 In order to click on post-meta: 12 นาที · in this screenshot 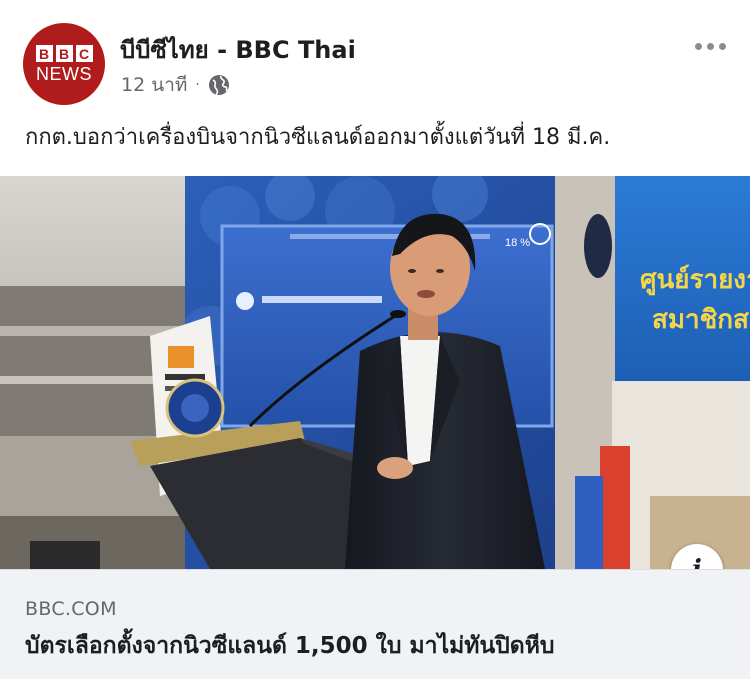, I will do `click(175, 85)`.